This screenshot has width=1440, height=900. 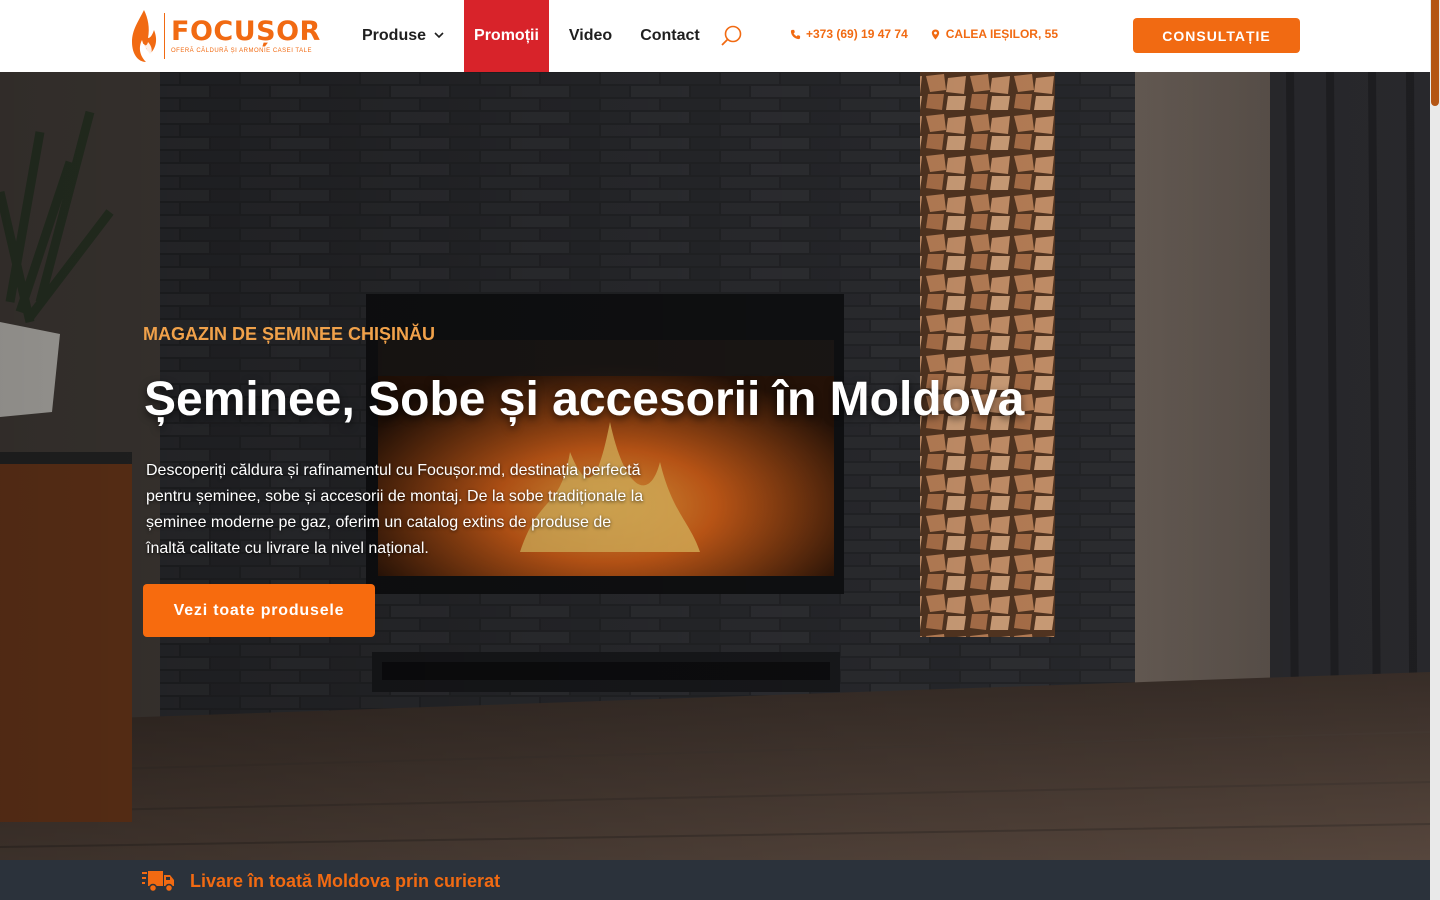 What do you see at coordinates (259, 610) in the screenshot?
I see `view-all-products-button: Vezi toate produsele` at bounding box center [259, 610].